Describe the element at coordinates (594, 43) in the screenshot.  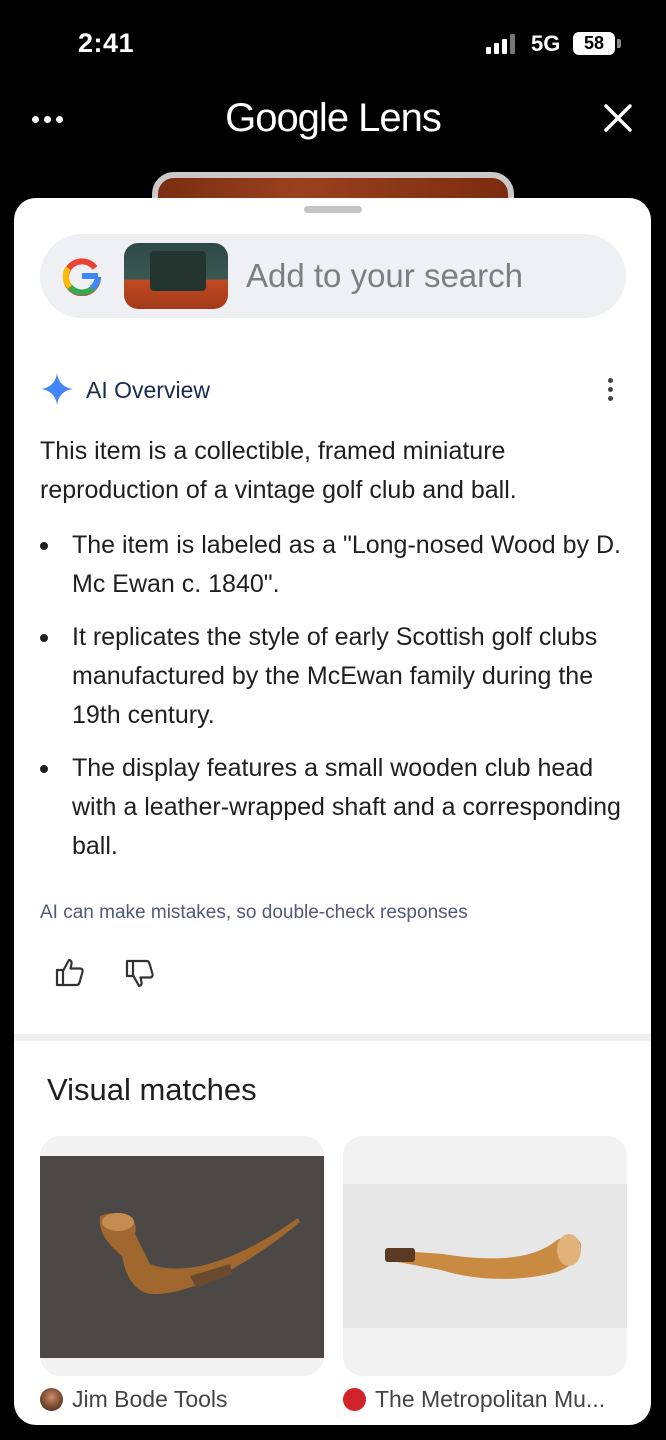
I see `battery-icon: 58` at that location.